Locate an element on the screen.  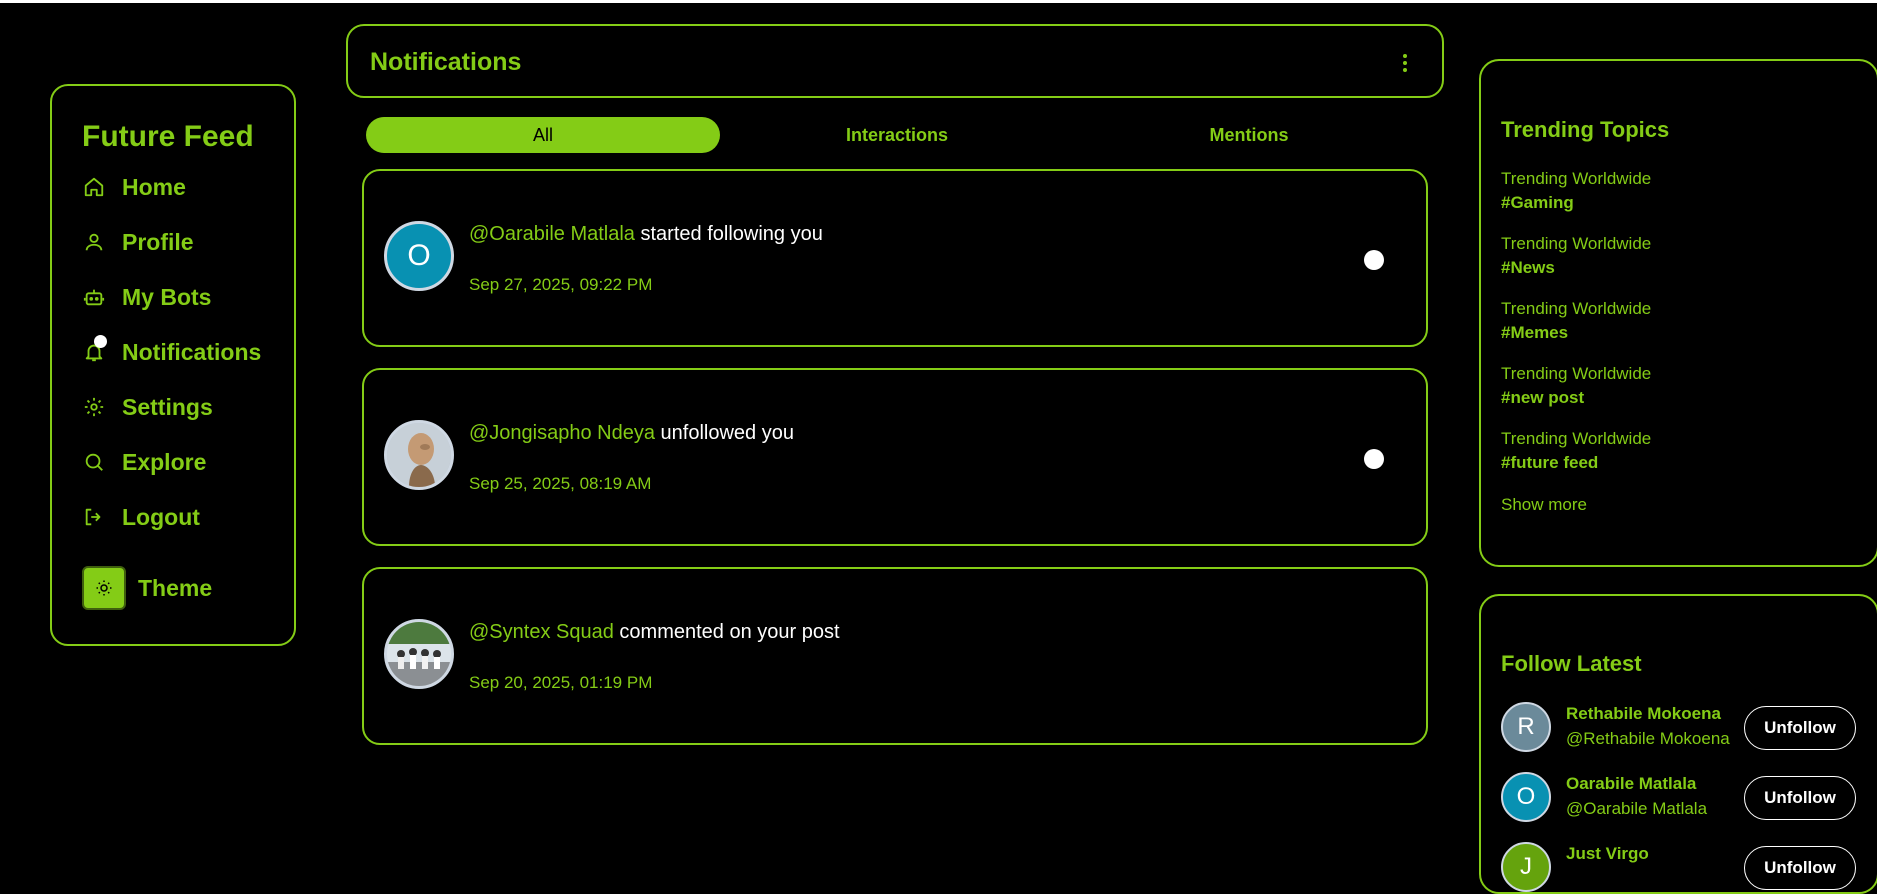
notification-user-link: @Jongisapho Ndeya is located at coordinates (562, 433).